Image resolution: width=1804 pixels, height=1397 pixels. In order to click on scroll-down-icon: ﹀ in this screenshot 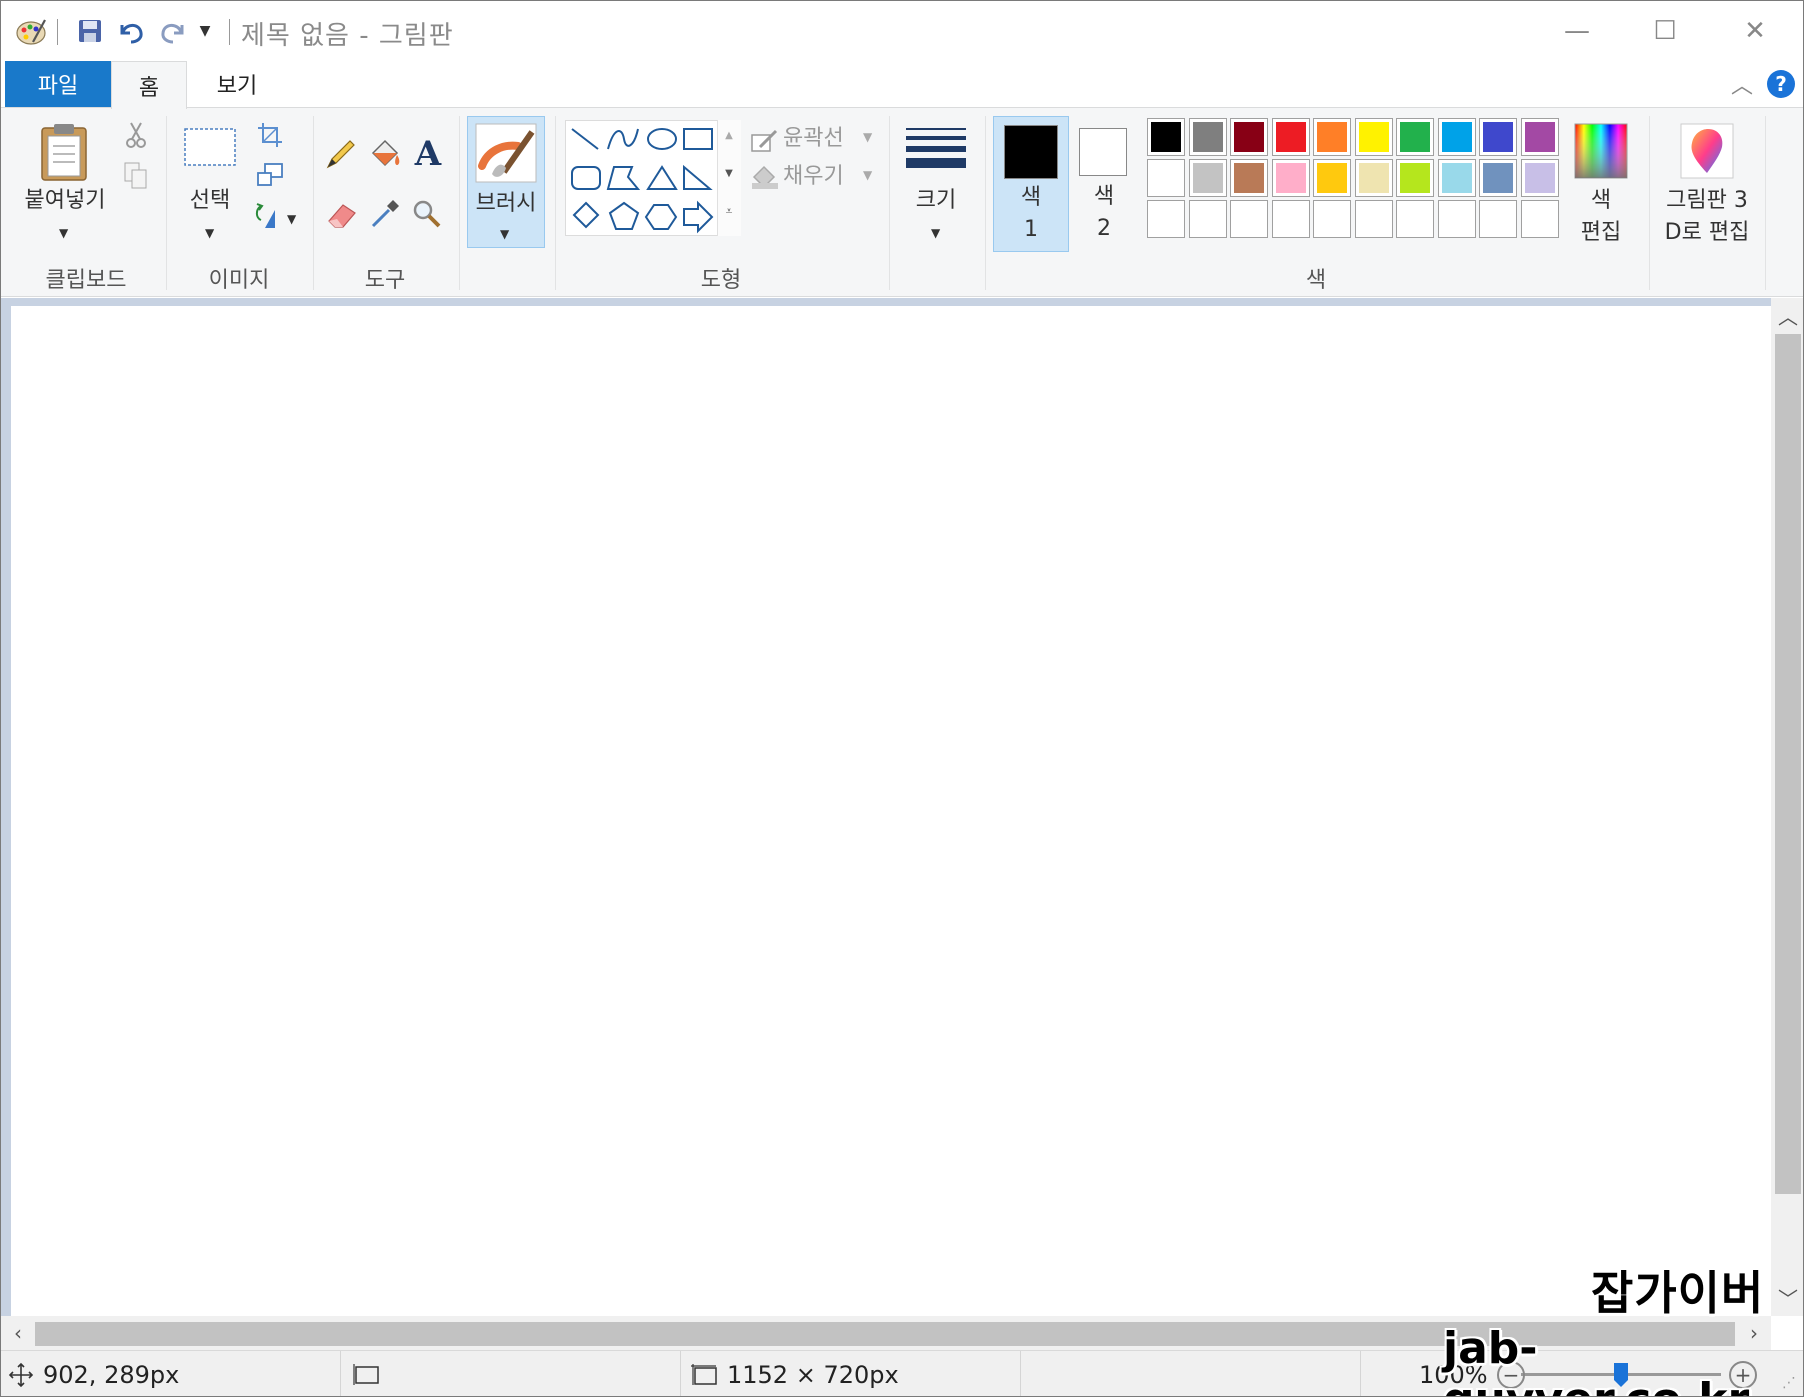, I will do `click(1788, 1297)`.